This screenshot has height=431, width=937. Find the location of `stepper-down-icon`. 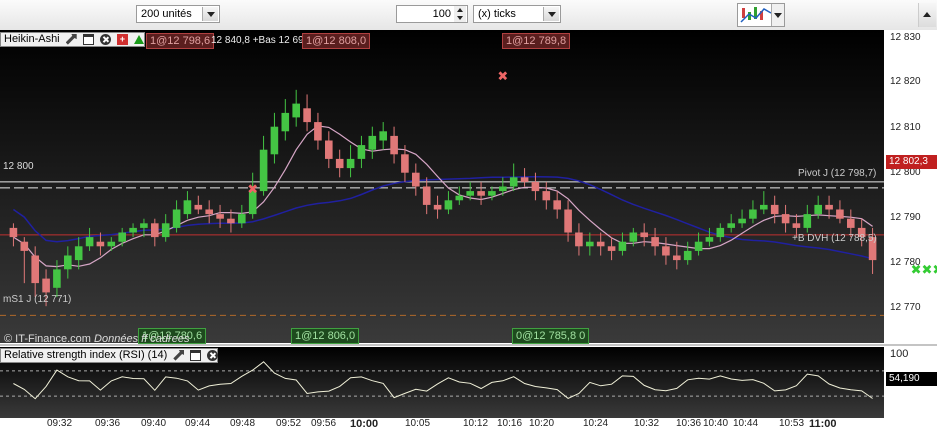

stepper-down-icon is located at coordinates (460, 18).